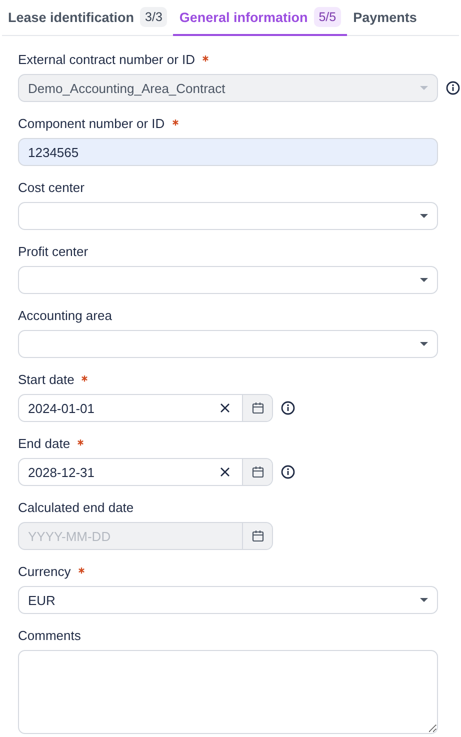  What do you see at coordinates (107, 59) in the screenshot?
I see `field-label: External contract number or ID` at bounding box center [107, 59].